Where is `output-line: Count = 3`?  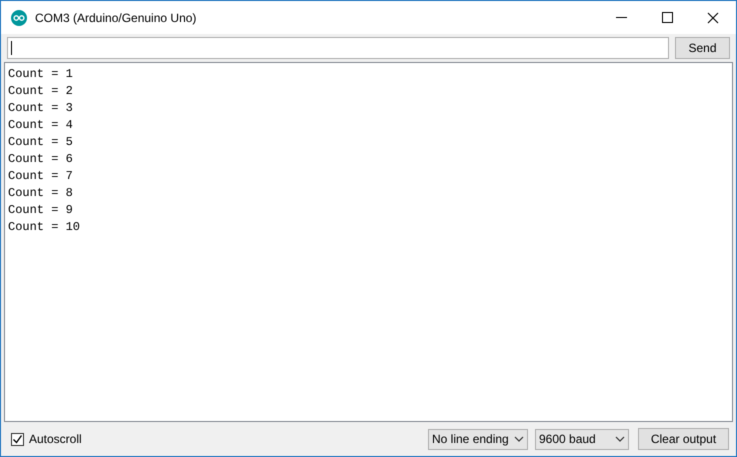 output-line: Count = 3 is located at coordinates (40, 108).